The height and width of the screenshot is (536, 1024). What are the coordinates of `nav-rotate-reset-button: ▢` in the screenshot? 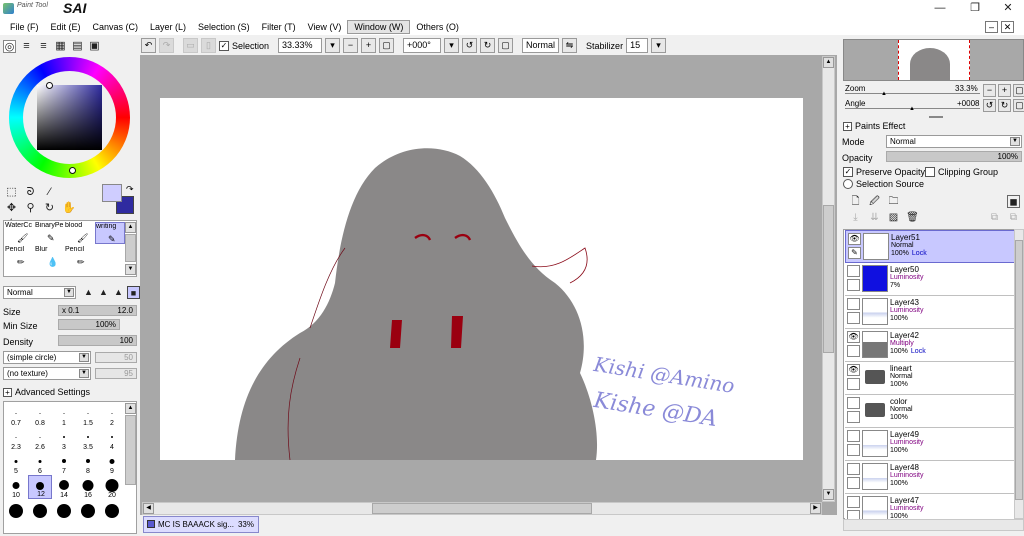 It's located at (1018, 105).